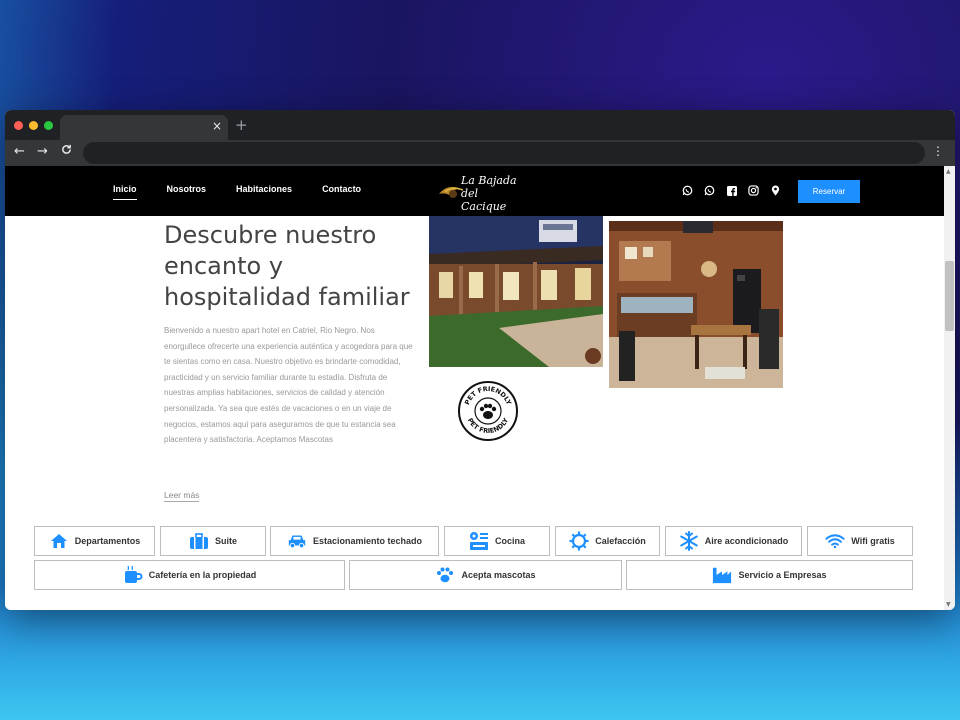  What do you see at coordinates (488, 411) in the screenshot?
I see `pet-friendly-badge: PET FRIENDLY PET FRIENDLY` at bounding box center [488, 411].